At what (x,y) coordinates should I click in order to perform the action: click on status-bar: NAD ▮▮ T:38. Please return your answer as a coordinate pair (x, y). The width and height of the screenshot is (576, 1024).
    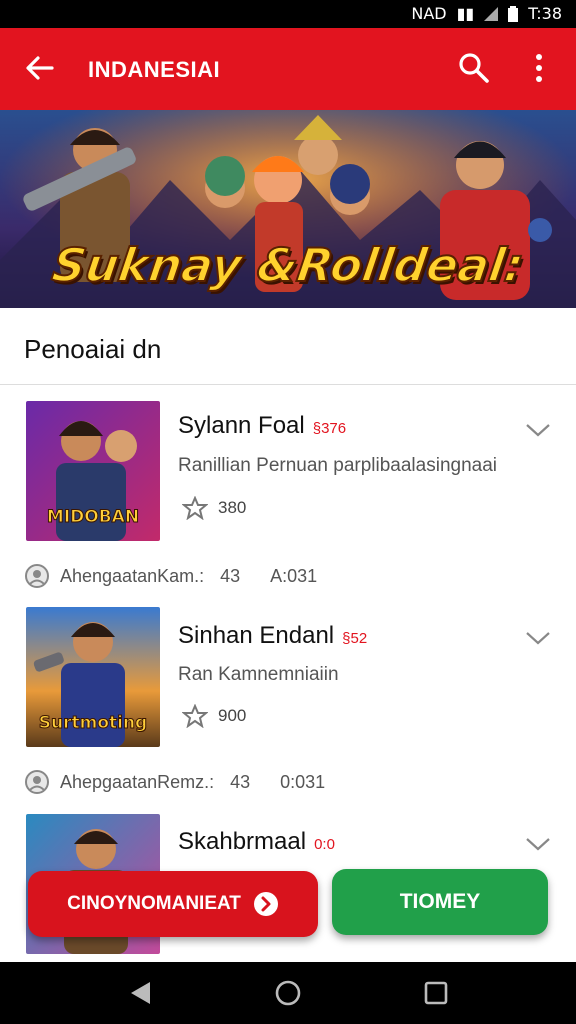
    Looking at the image, I should click on (288, 14).